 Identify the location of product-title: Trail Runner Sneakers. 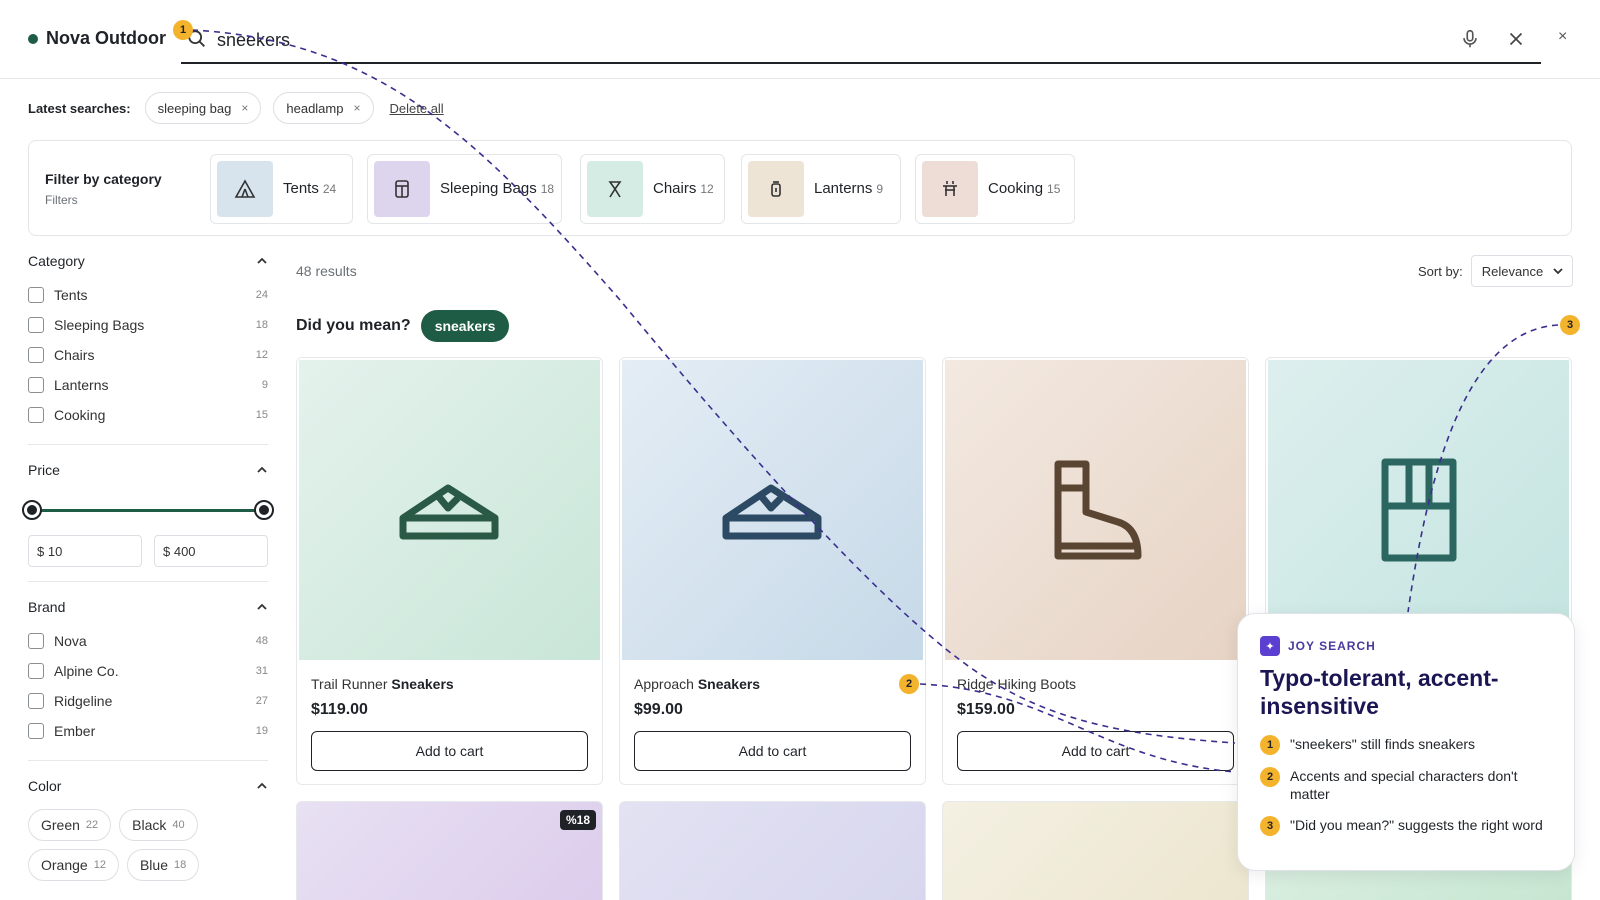
(382, 684).